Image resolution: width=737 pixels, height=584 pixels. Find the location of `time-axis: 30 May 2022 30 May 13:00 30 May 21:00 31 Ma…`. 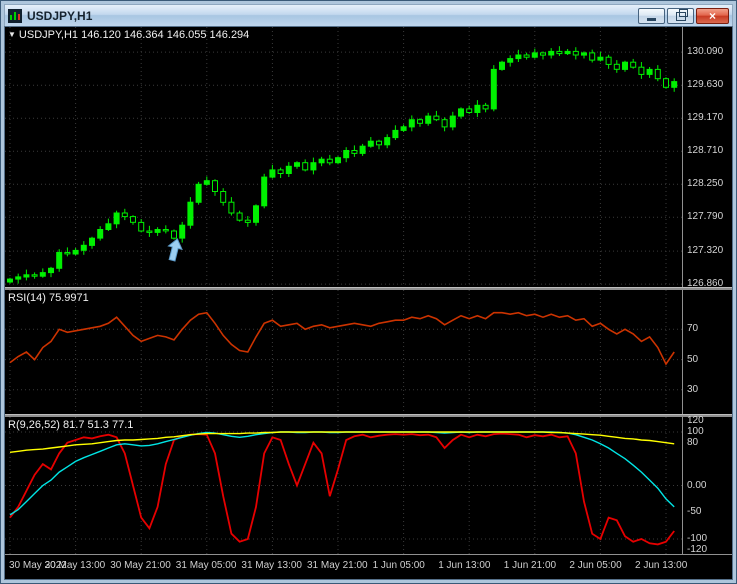

time-axis: 30 May 2022 30 May 13:00 30 May 21:00 31 Ma… is located at coordinates (368, 566).